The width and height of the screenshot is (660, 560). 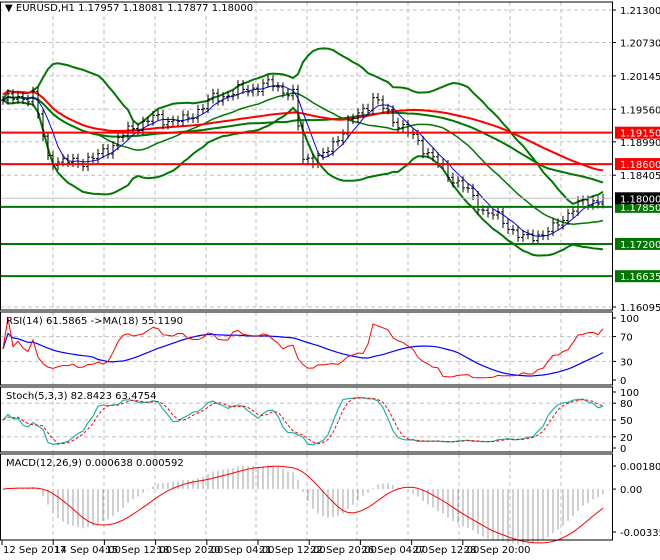 What do you see at coordinates (99, 8) in the screenshot?
I see `open-value: 1.17957` at bounding box center [99, 8].